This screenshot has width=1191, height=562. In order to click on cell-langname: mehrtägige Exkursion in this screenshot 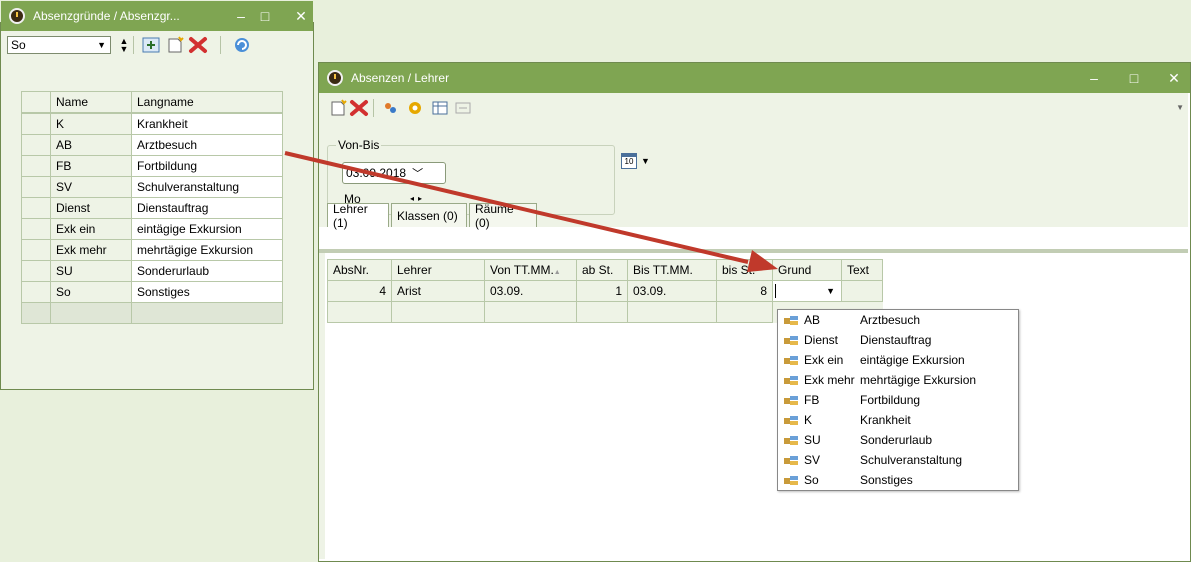, I will do `click(207, 250)`.